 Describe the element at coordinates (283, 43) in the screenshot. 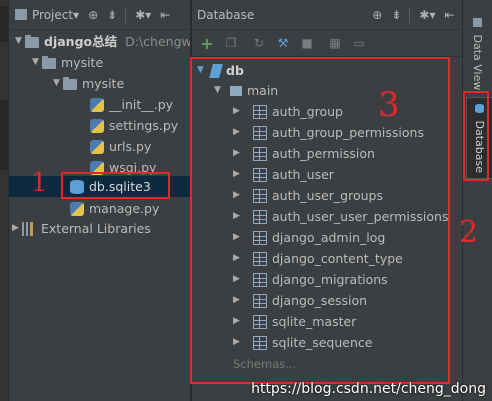

I see `properties-icon: ⚒` at that location.